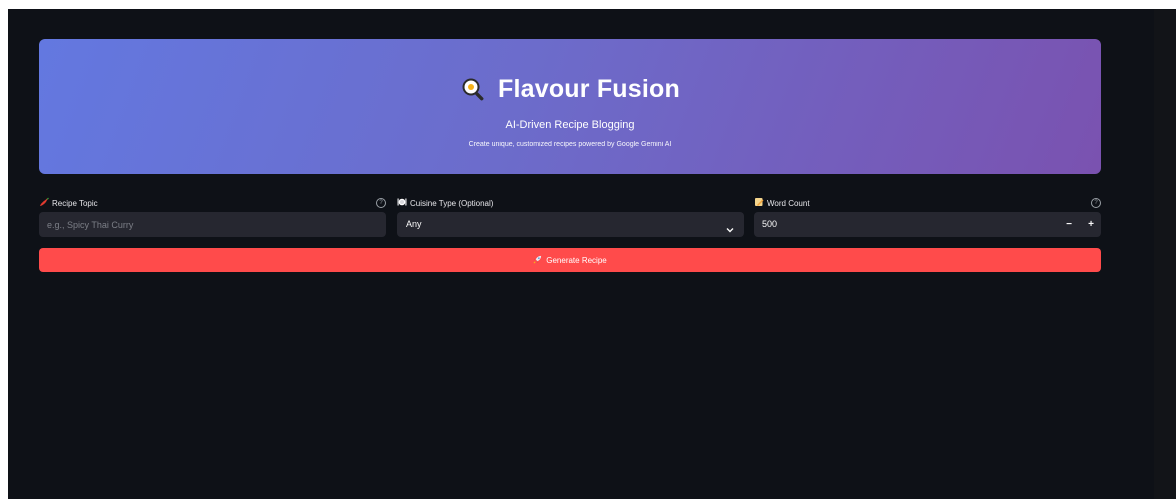  What do you see at coordinates (576, 260) in the screenshot?
I see `generate-recipe-label: Generate Recipe` at bounding box center [576, 260].